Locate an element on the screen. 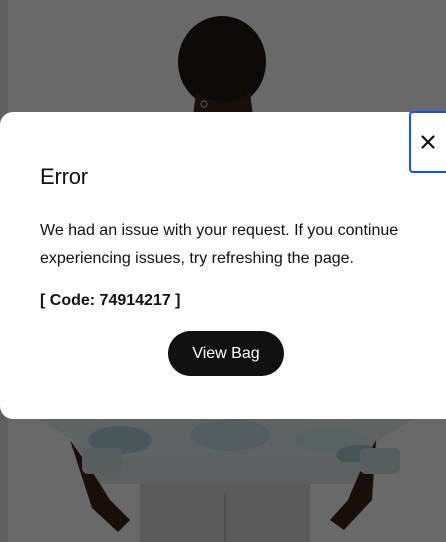 The image size is (446, 542). close-icon is located at coordinates (428, 142).